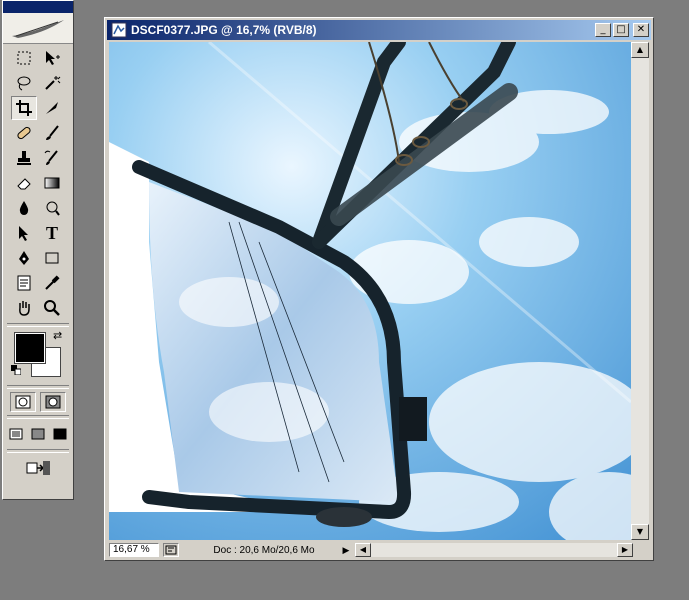  Describe the element at coordinates (60, 434) in the screenshot. I see `screen-mode-full-icon` at that location.